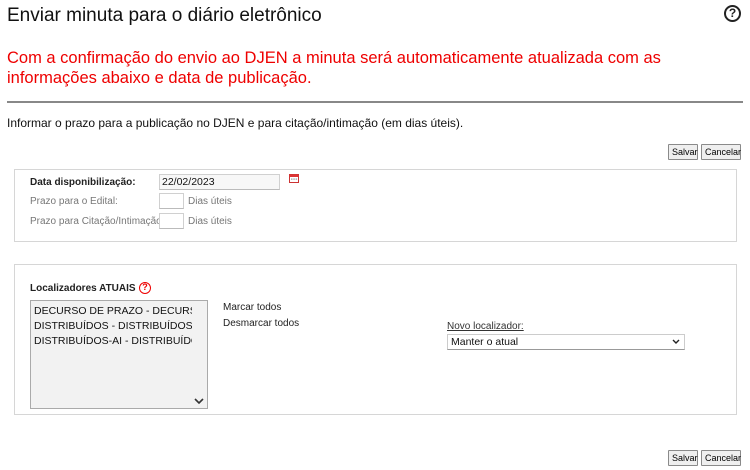  What do you see at coordinates (721, 458) in the screenshot?
I see `cancel-button-bottom: Cancelar` at bounding box center [721, 458].